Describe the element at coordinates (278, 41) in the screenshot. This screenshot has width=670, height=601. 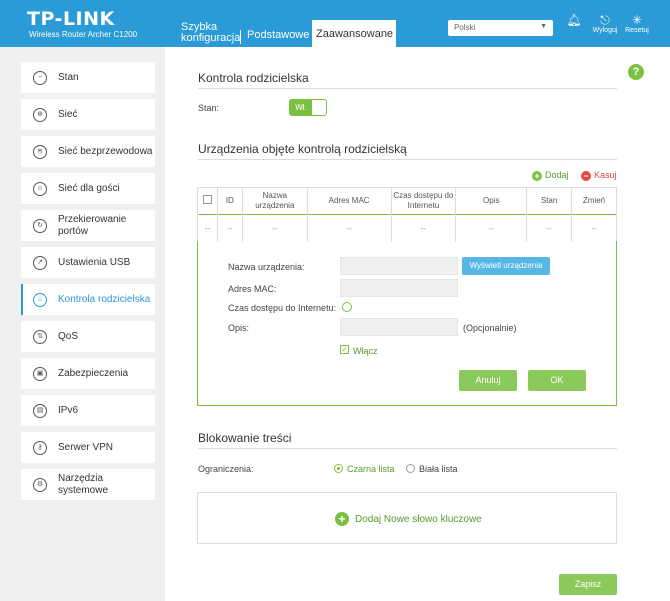
I see `tab-basic: Podstawowe` at that location.